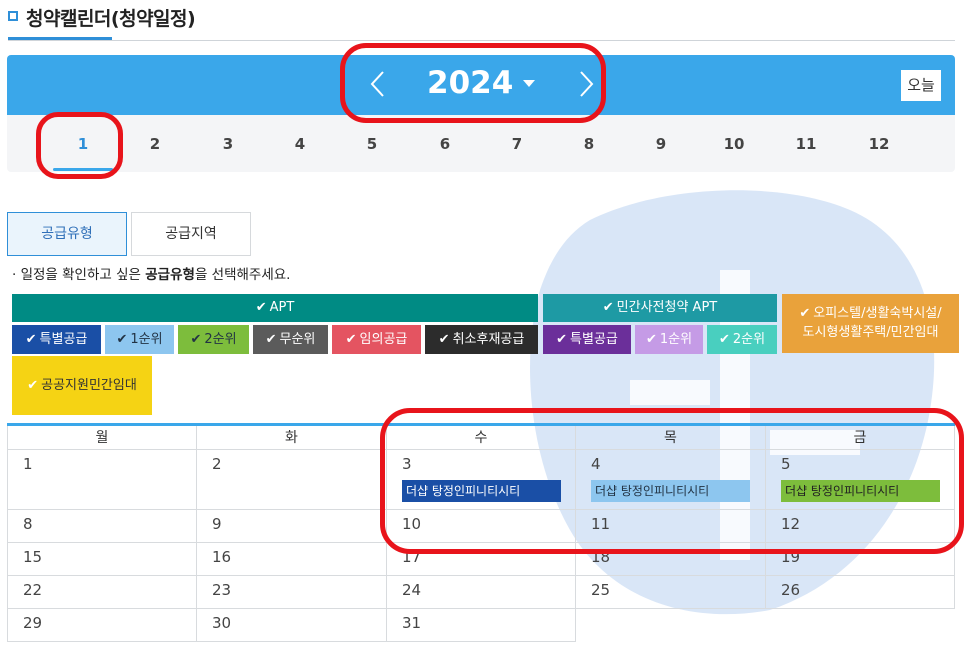  I want to click on day-number: 9, so click(217, 524).